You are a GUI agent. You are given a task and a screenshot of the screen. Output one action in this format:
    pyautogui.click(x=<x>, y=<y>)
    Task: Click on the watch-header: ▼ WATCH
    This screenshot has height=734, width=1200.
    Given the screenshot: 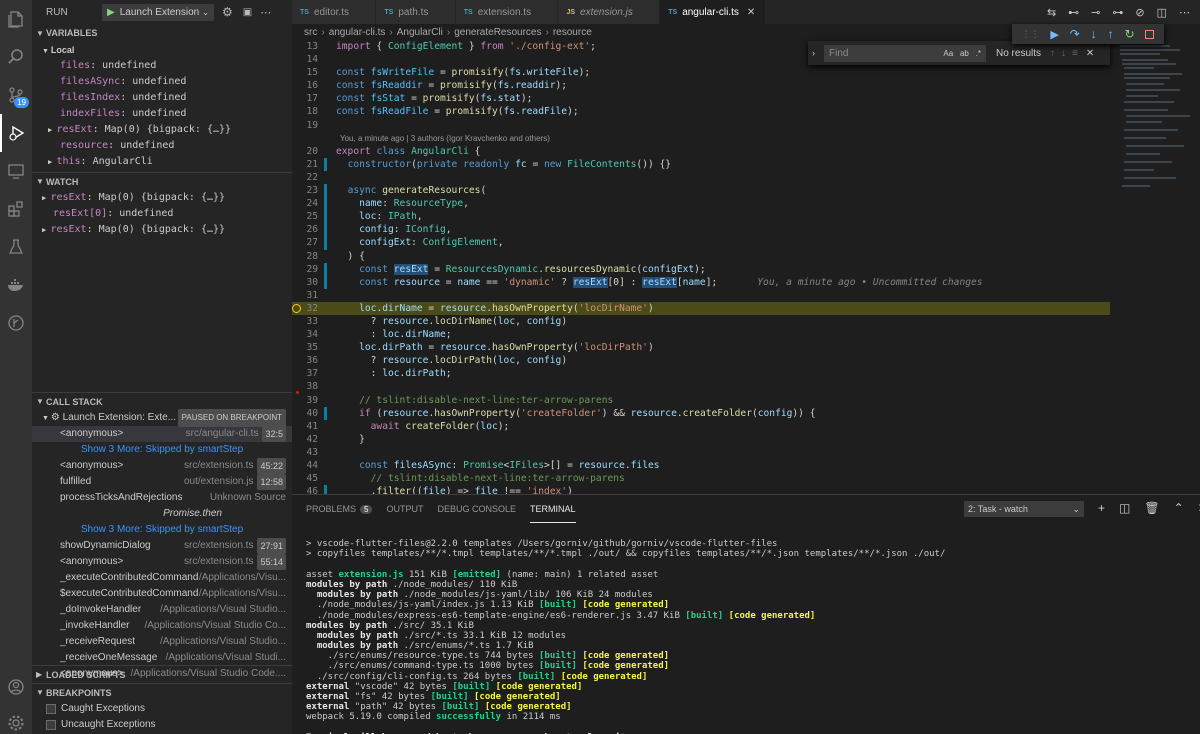 What is the action you would take?
    pyautogui.click(x=162, y=181)
    